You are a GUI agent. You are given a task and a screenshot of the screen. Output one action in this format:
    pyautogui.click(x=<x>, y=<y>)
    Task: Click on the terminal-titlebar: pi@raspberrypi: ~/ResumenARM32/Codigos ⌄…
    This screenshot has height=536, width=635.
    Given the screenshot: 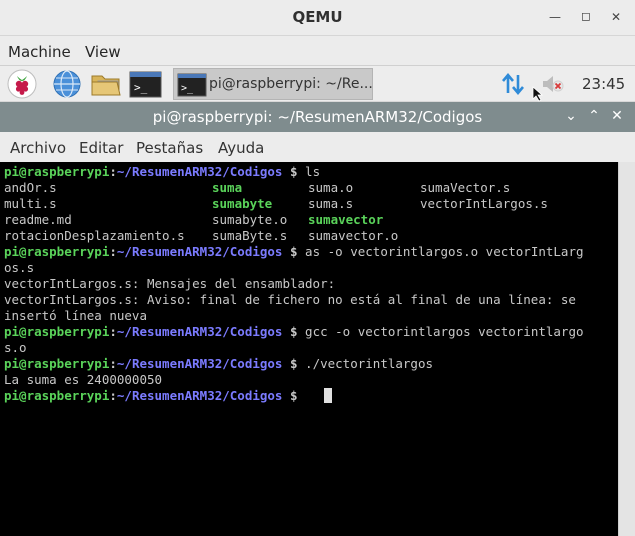 What is the action you would take?
    pyautogui.click(x=317, y=117)
    